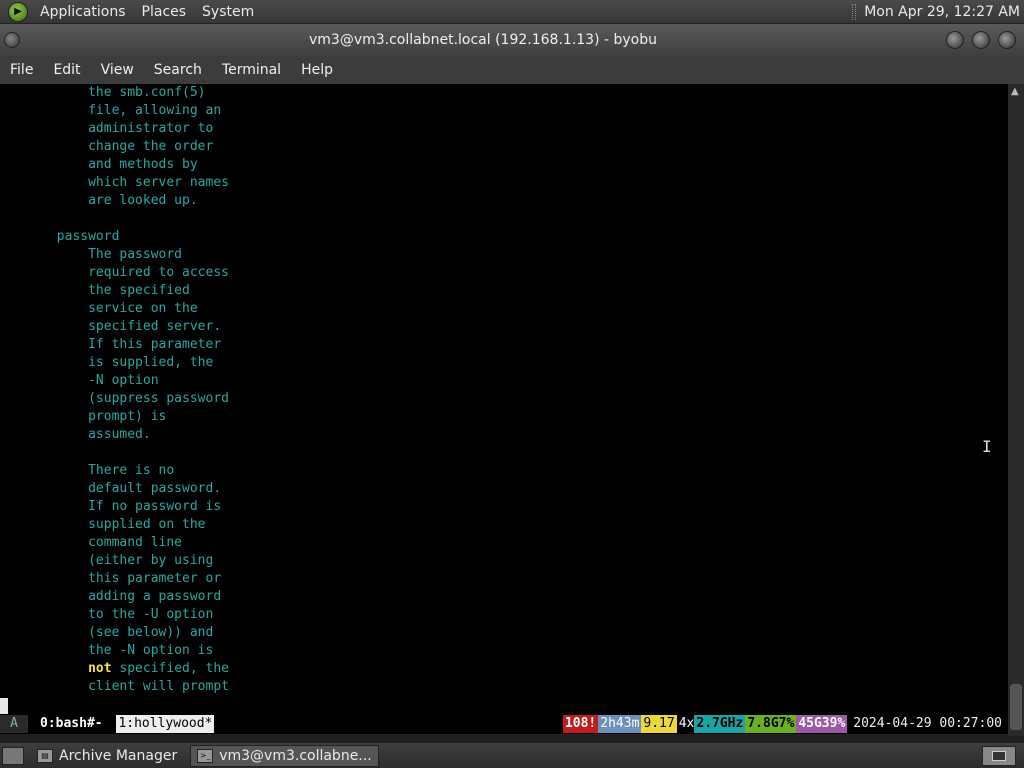 Image resolution: width=1024 pixels, height=768 pixels. Describe the element at coordinates (112, 596) in the screenshot. I see `terminal-line-text: adding a password` at that location.